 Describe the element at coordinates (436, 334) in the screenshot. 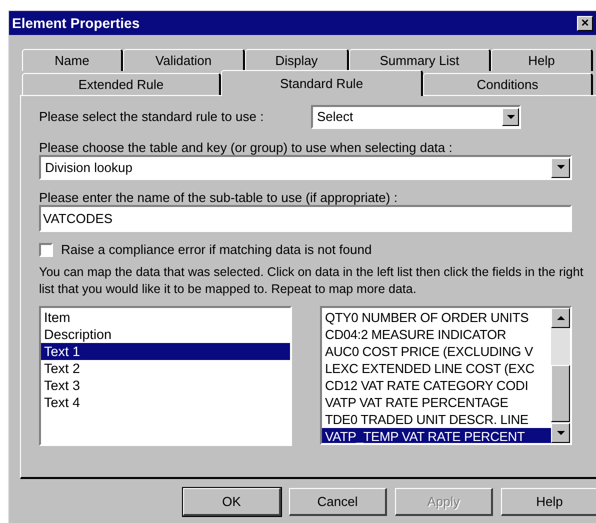

I see `list-item: CD04:2 MEASURE INDICATOR` at that location.